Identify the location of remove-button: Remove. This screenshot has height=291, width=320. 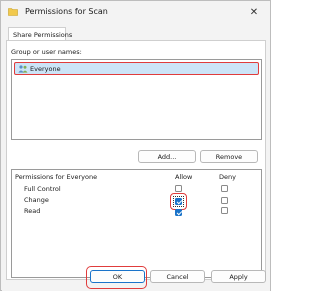
(229, 156).